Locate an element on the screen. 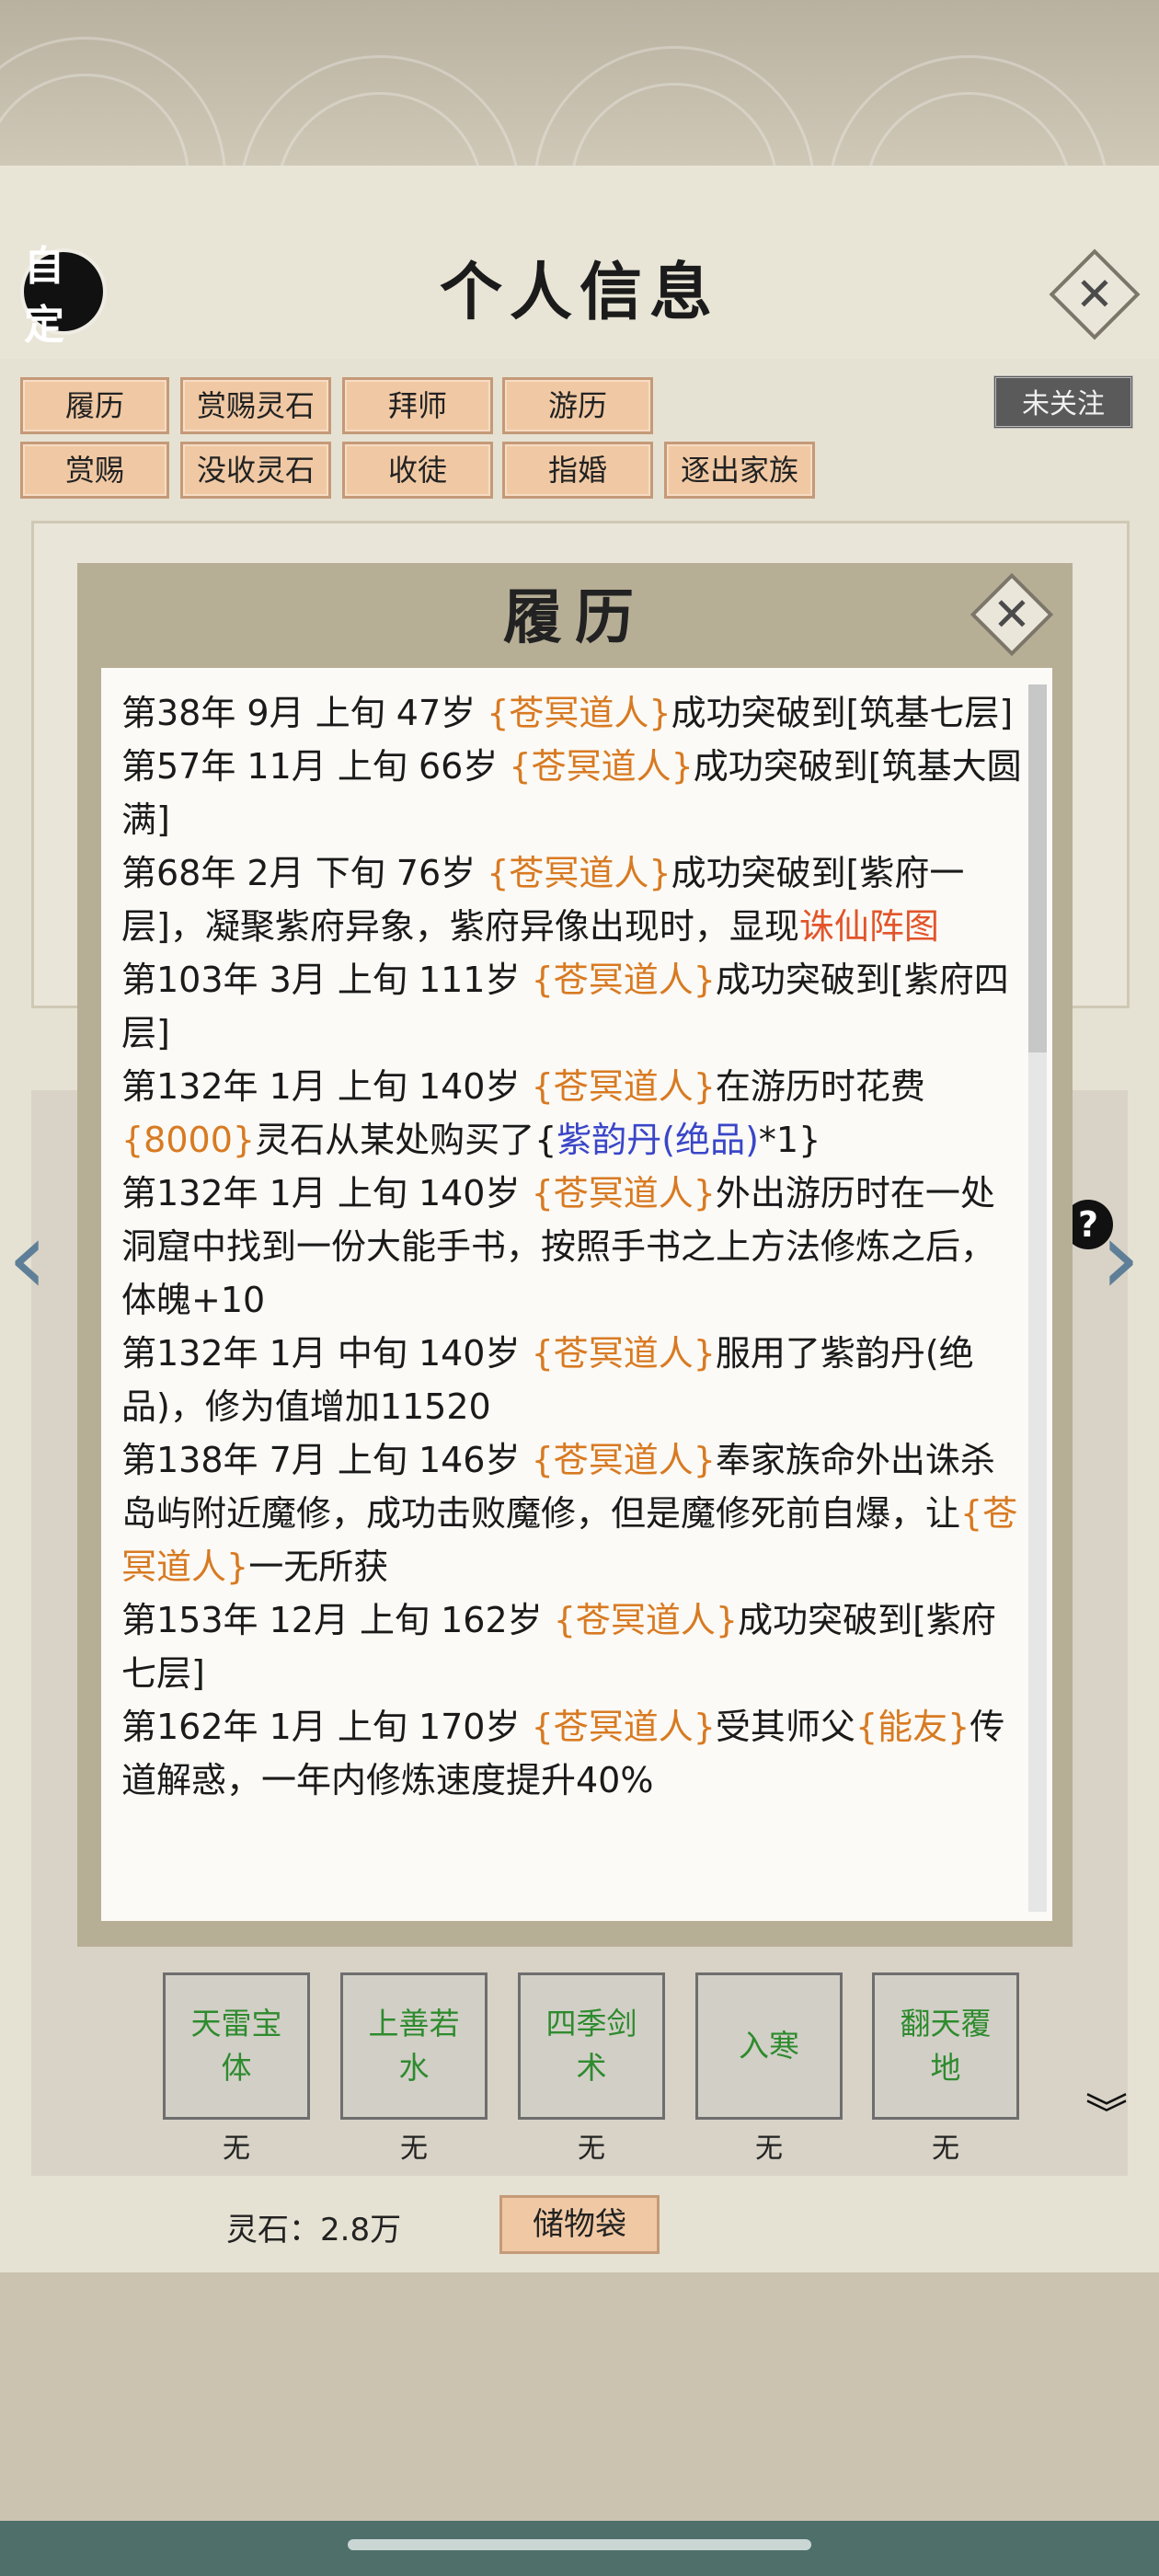 The image size is (1159, 2576). log-text: 灵石从某处购买了{ is located at coordinates (406, 1140).